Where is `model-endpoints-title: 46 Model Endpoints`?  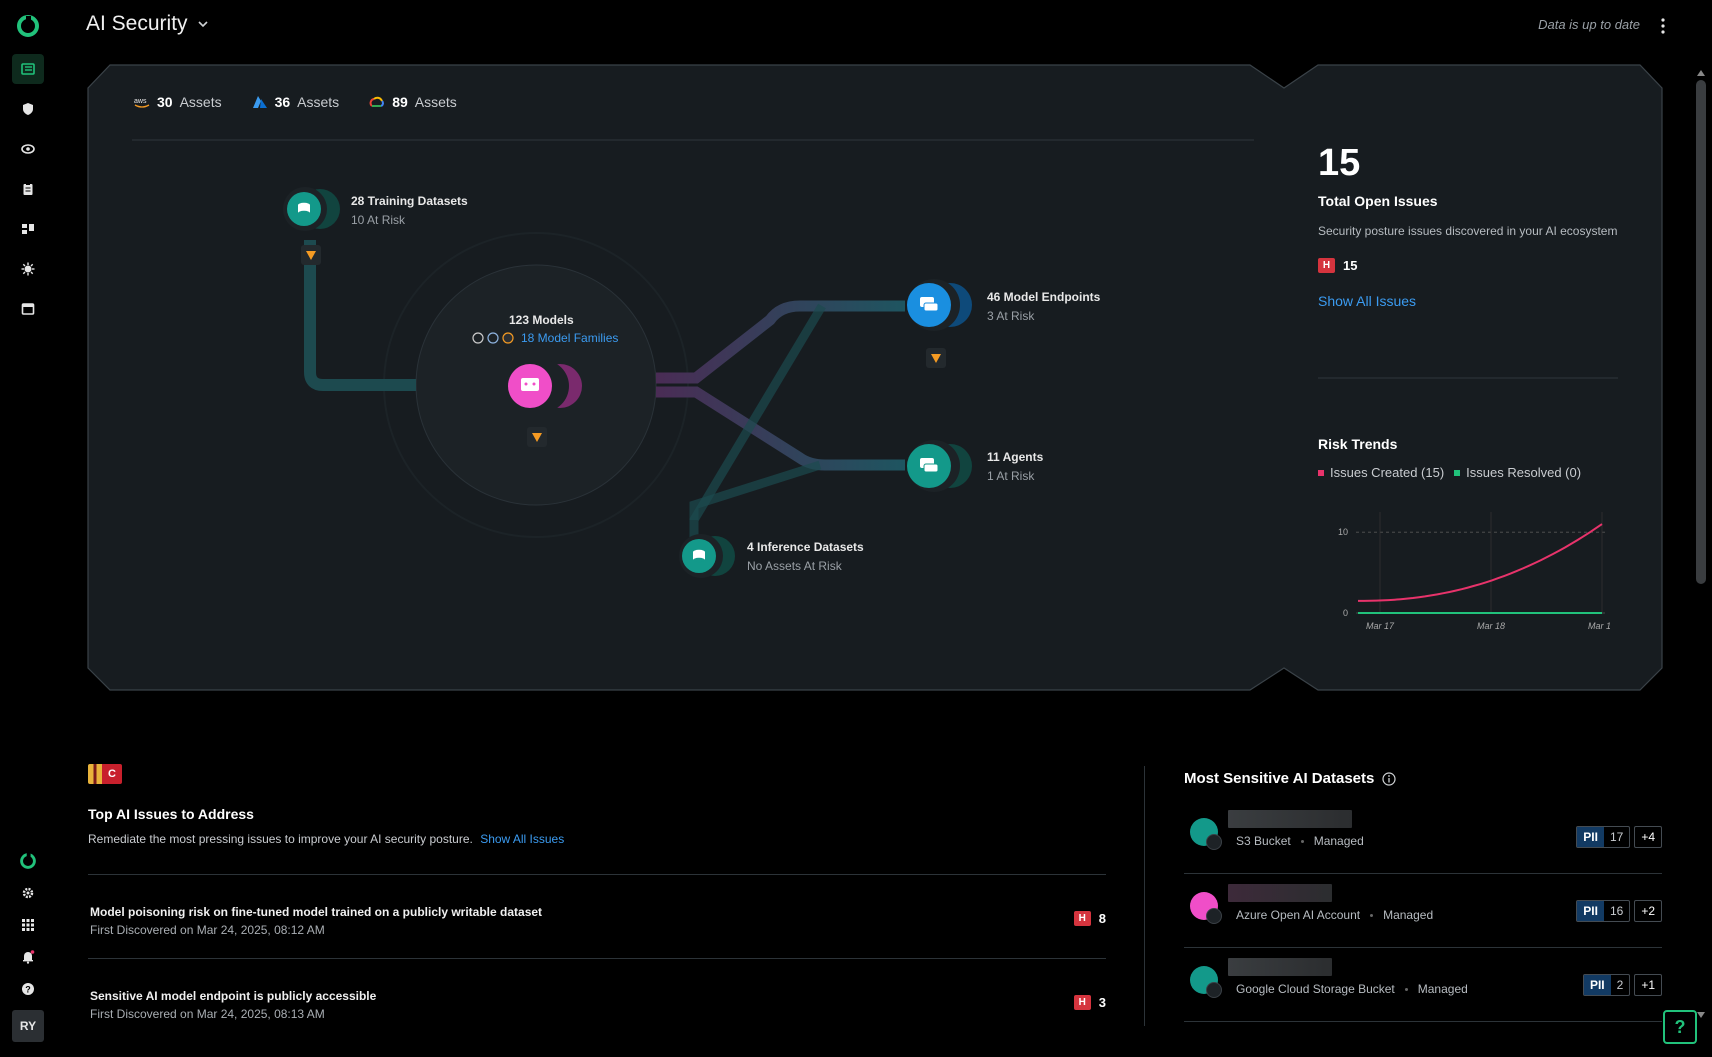 model-endpoints-title: 46 Model Endpoints is located at coordinates (1043, 297).